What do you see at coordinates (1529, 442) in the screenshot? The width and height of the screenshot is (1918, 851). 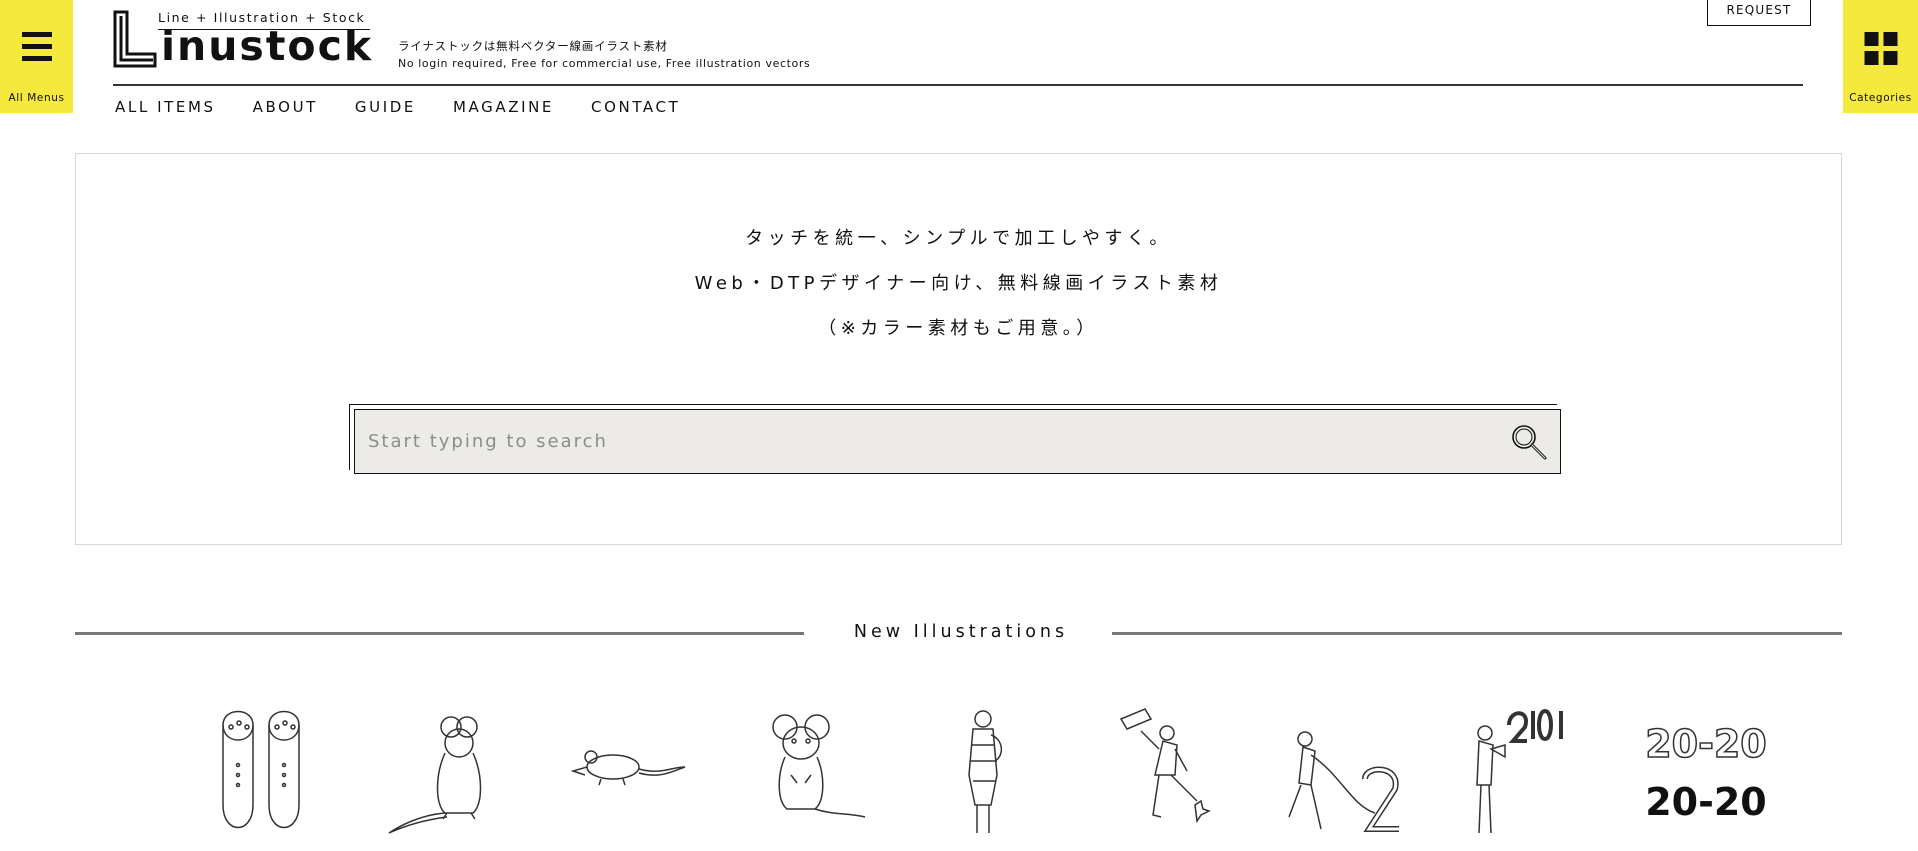 I see `search-icon` at bounding box center [1529, 442].